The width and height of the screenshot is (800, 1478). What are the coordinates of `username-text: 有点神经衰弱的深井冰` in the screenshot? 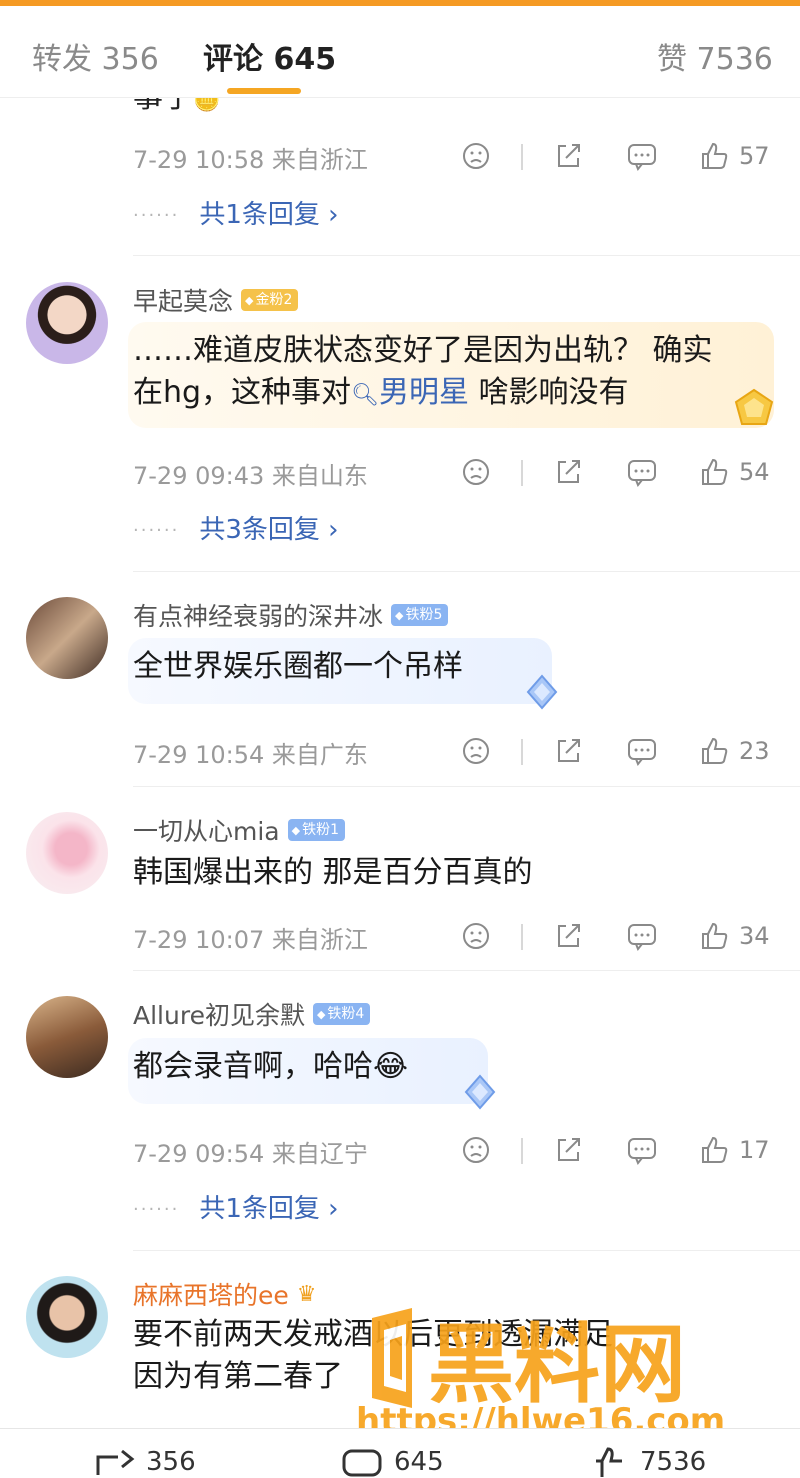 It's located at (258, 616).